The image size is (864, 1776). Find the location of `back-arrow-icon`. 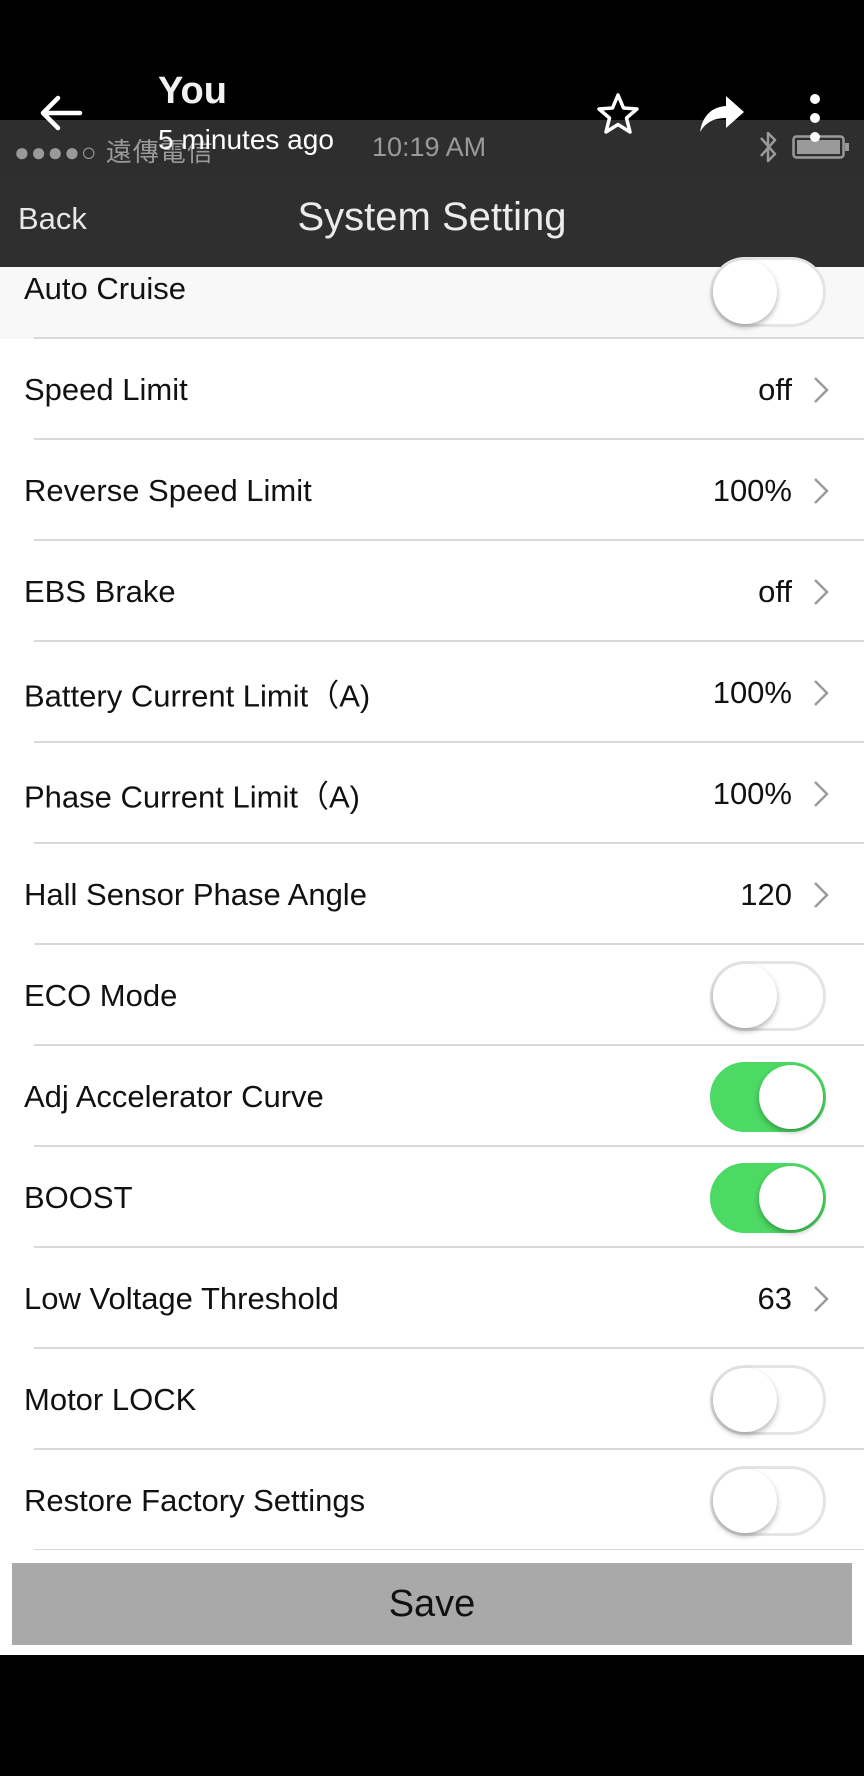

back-arrow-icon is located at coordinates (61, 113).